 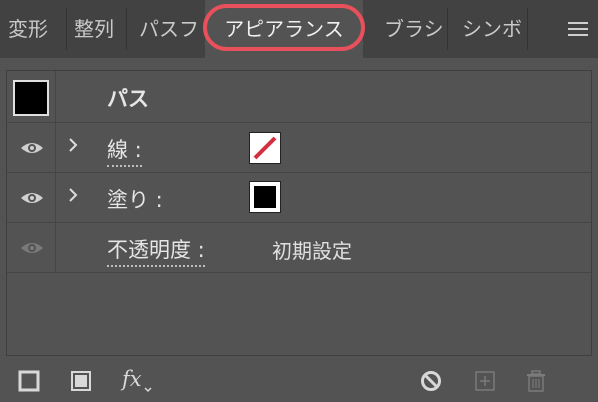 I want to click on fill-row: 塗り :, so click(x=299, y=198).